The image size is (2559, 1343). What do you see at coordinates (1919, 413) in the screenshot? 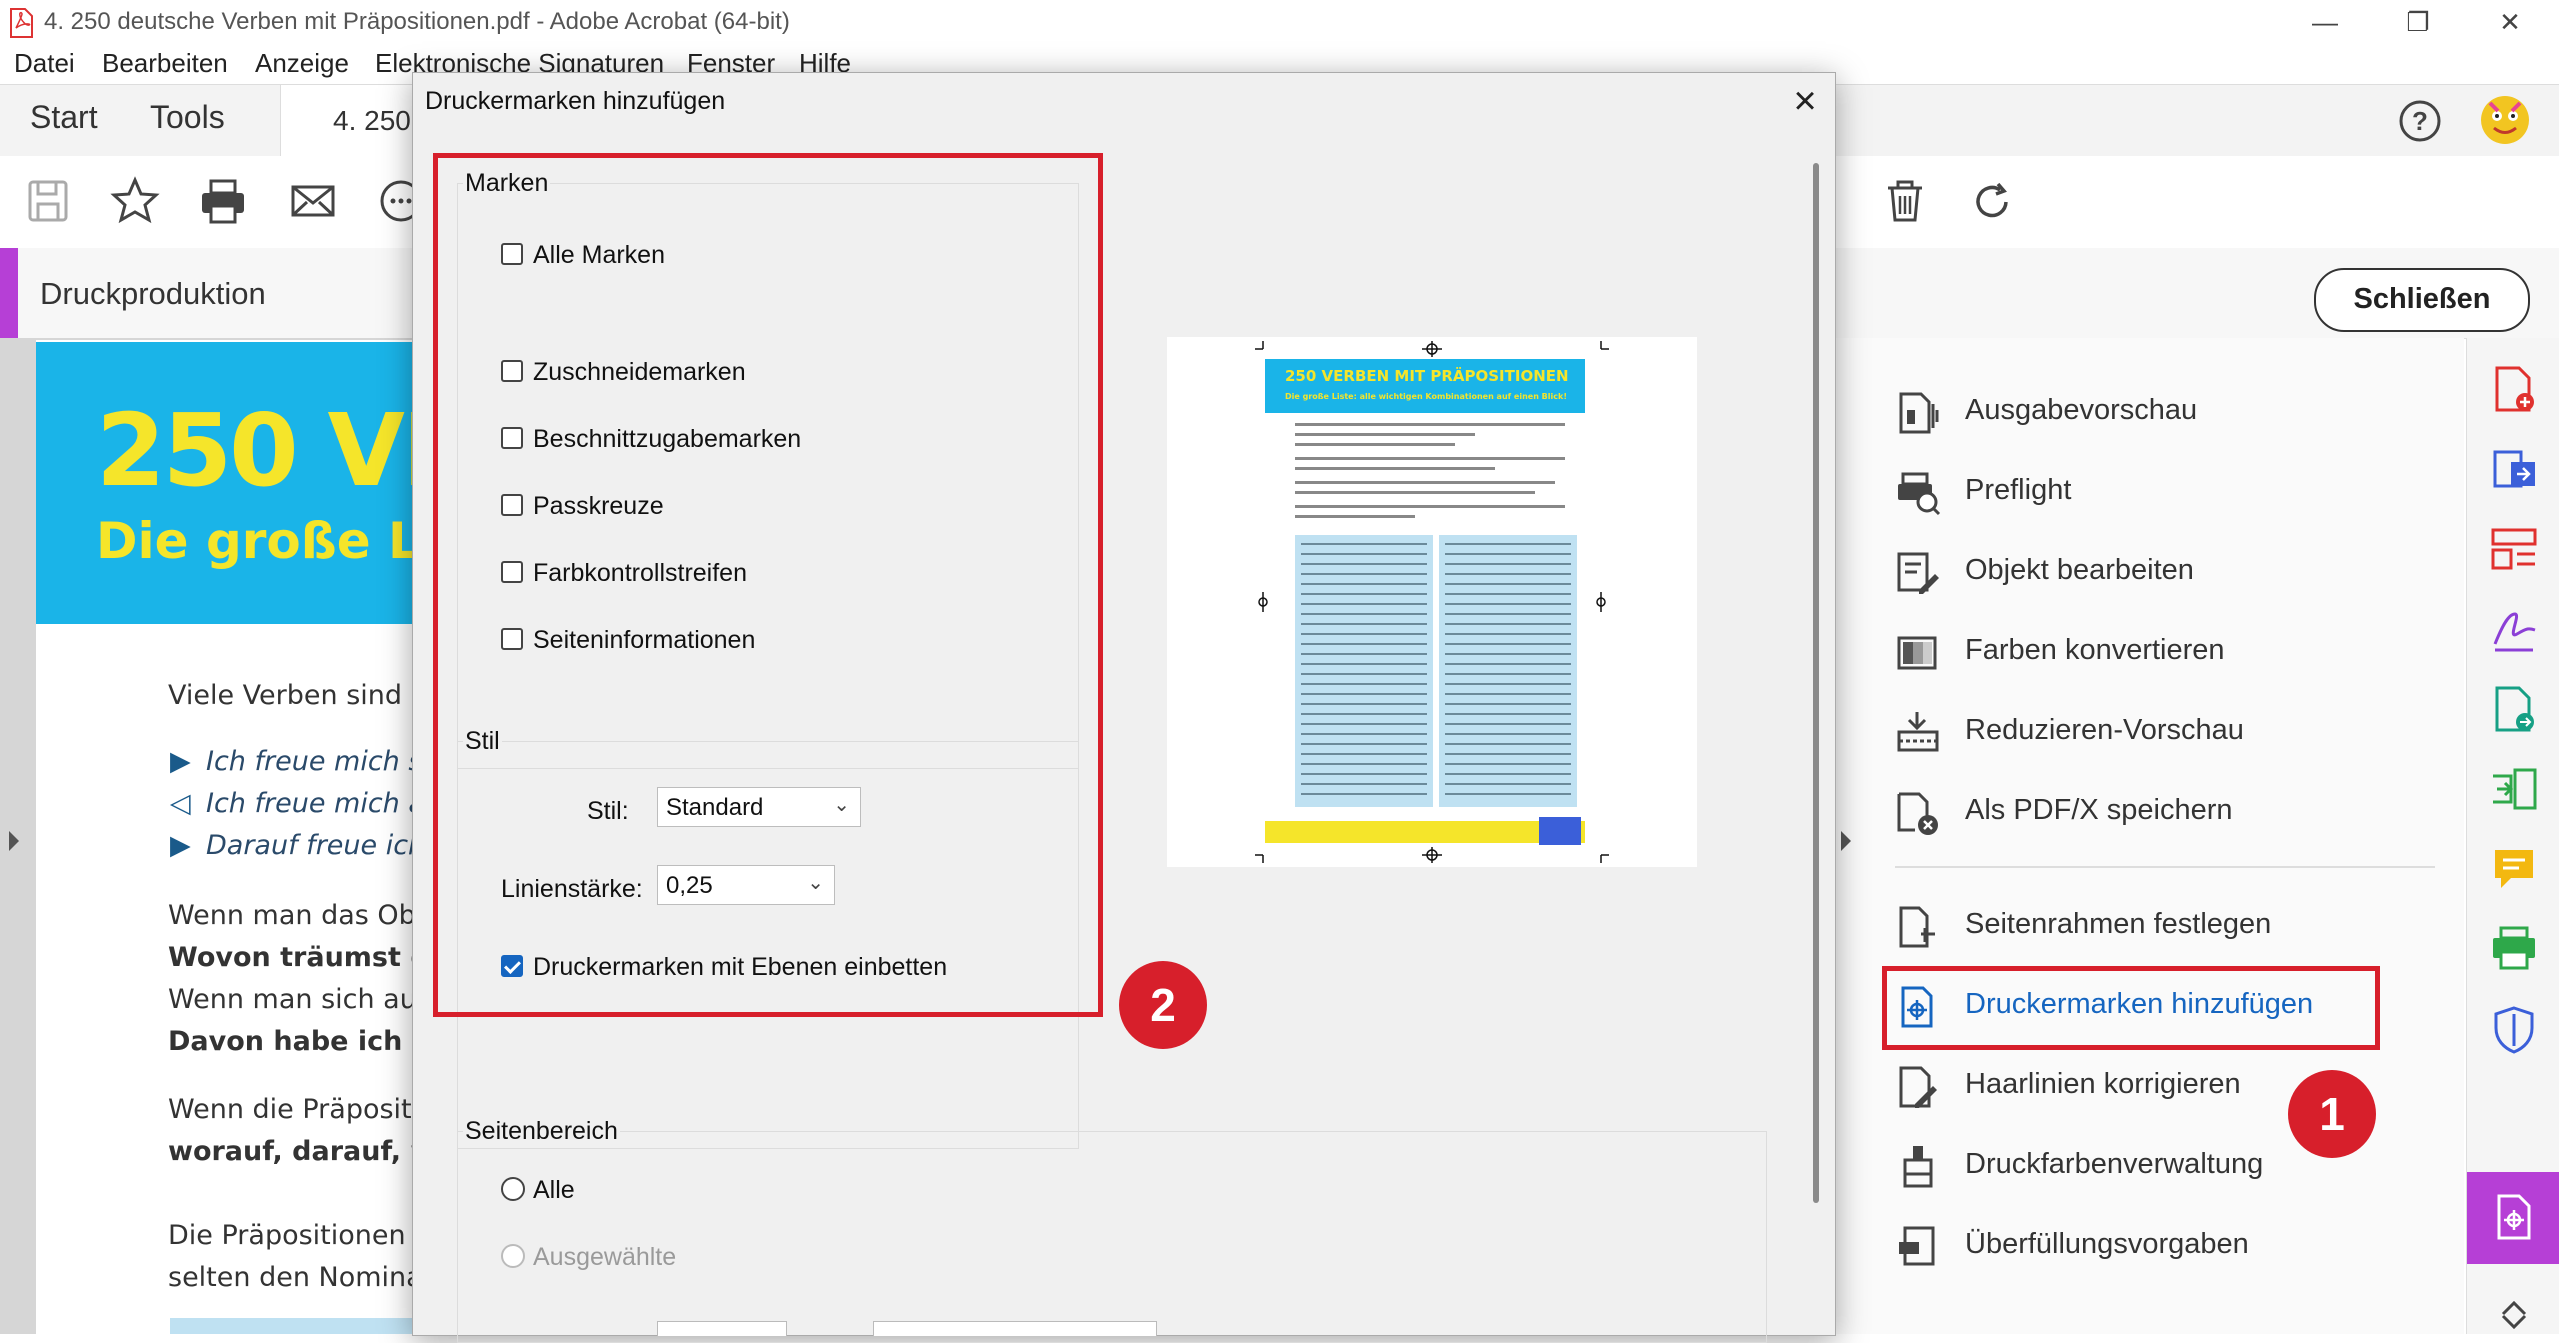
I see `output-preview-icon` at bounding box center [1919, 413].